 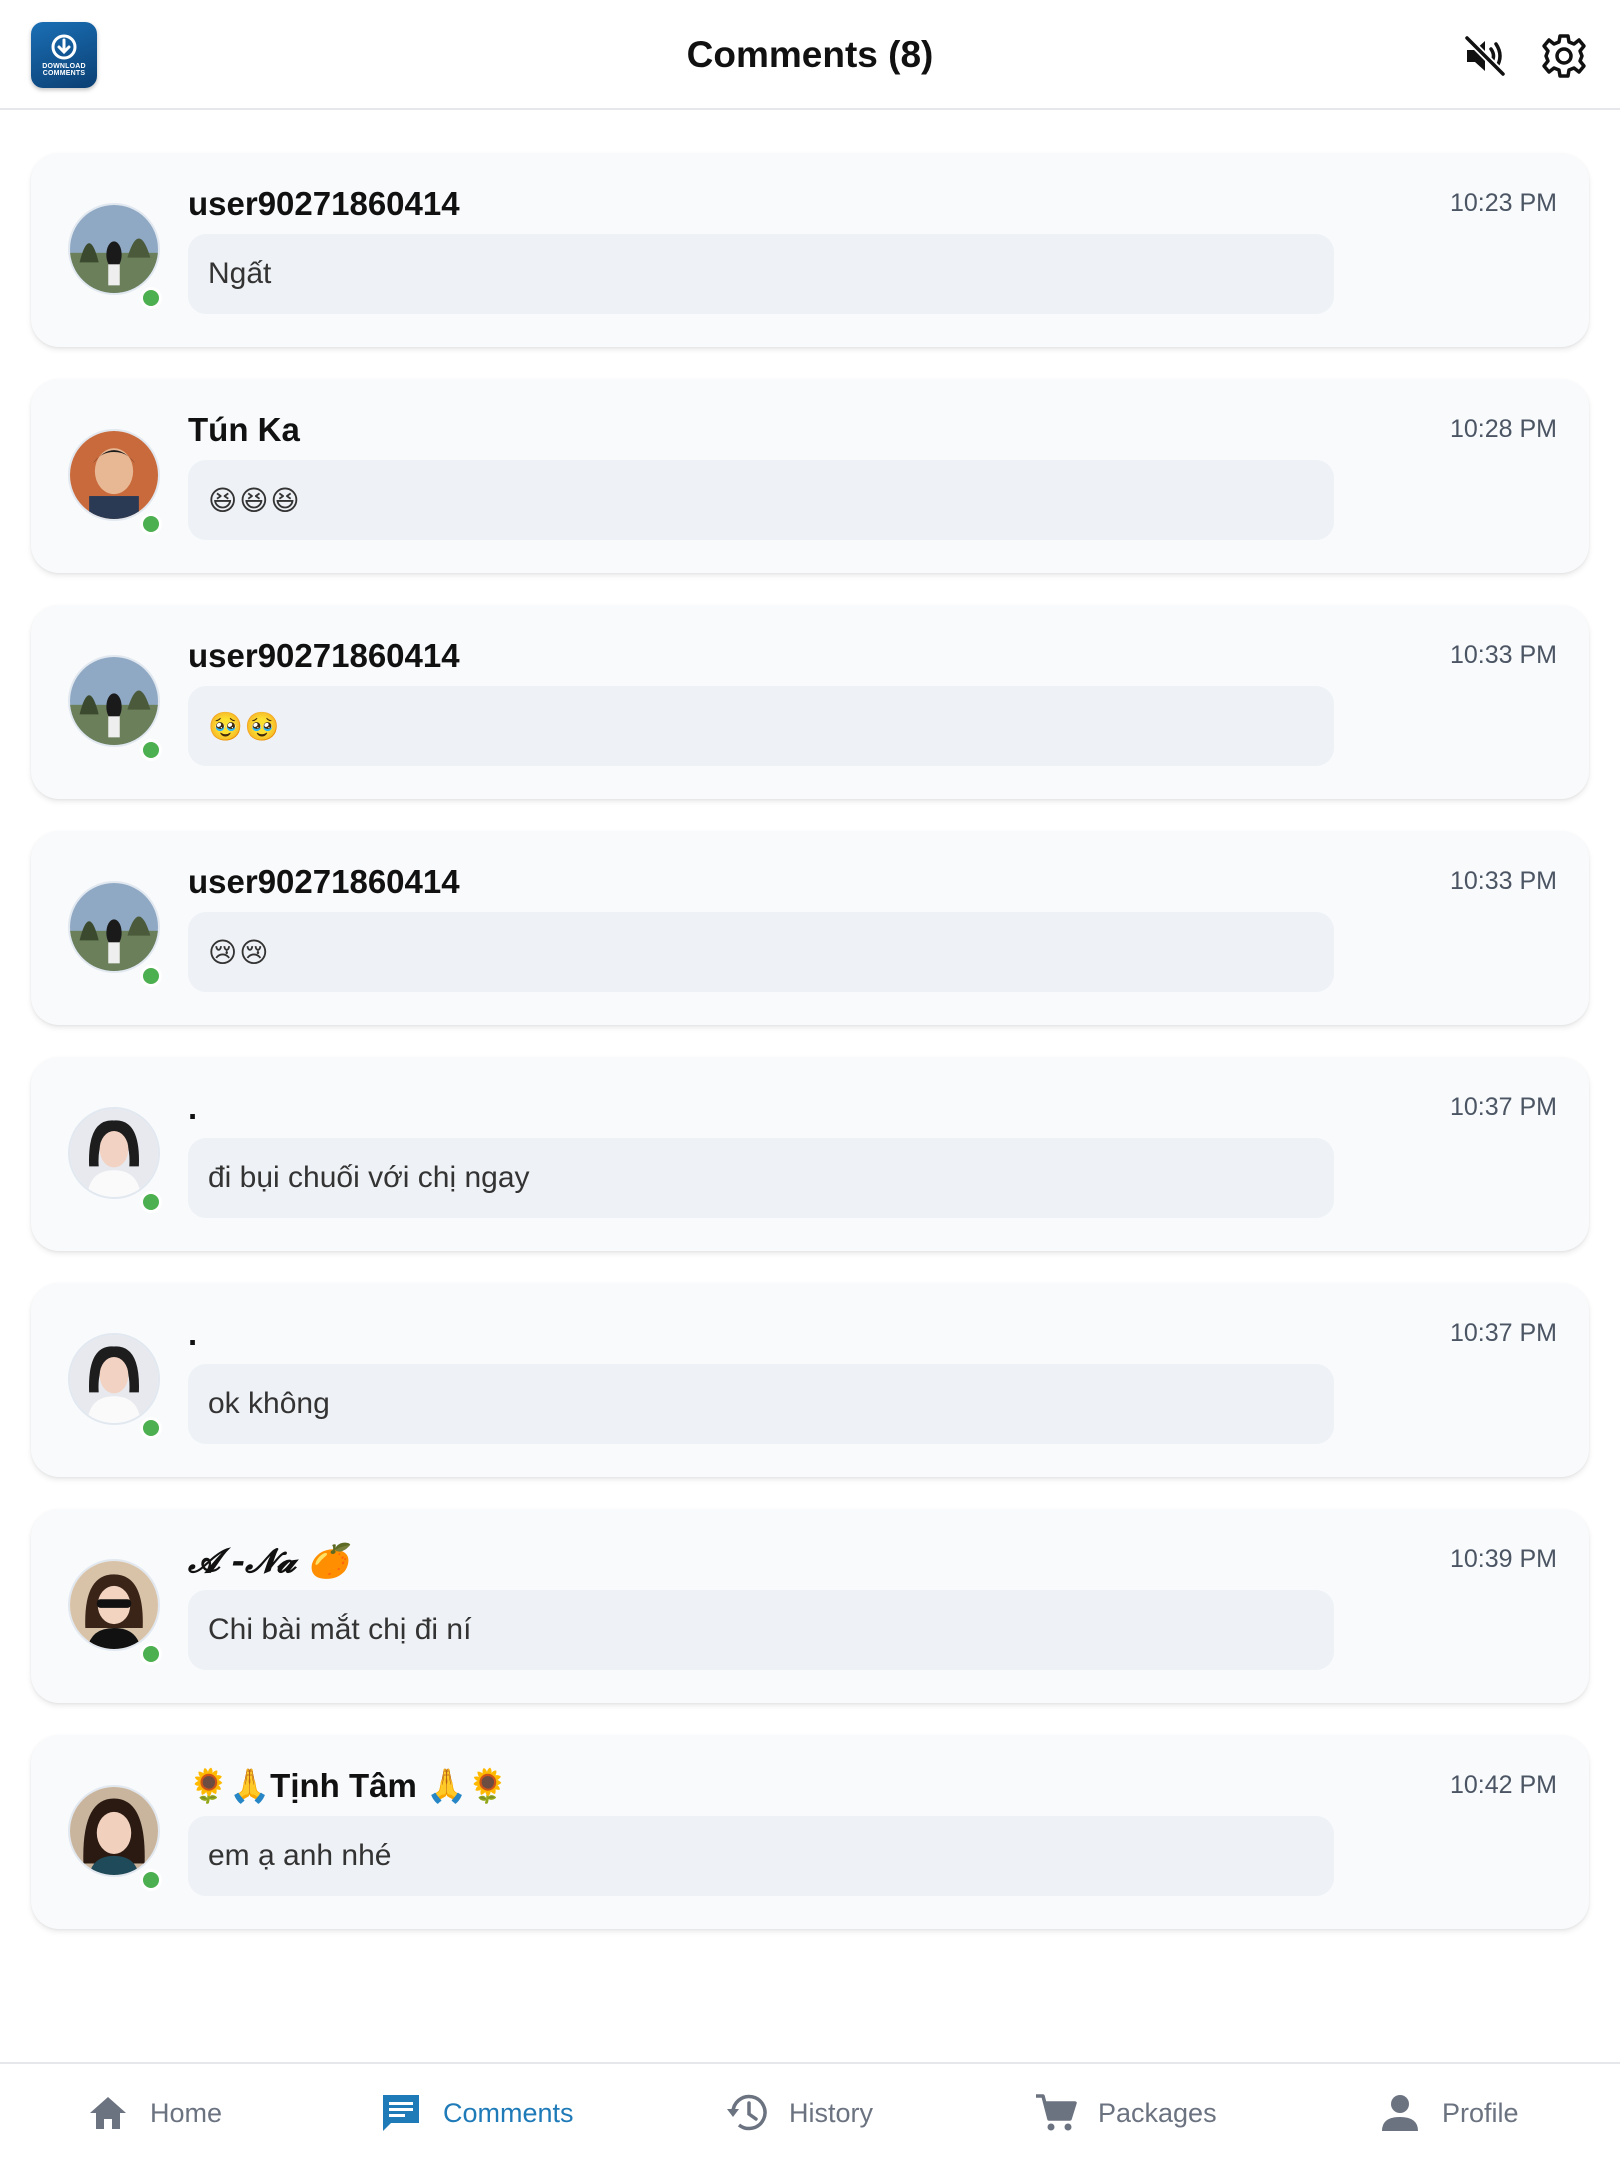 What do you see at coordinates (831, 2112) in the screenshot?
I see `nav-label: History` at bounding box center [831, 2112].